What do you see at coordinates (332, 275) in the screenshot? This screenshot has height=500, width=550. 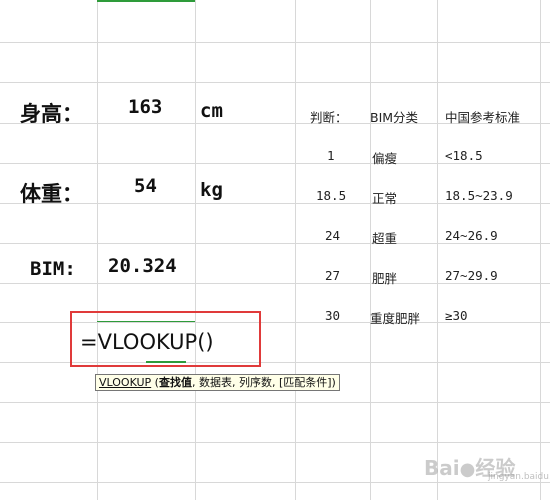 I see `table-cell-threshold: 27` at bounding box center [332, 275].